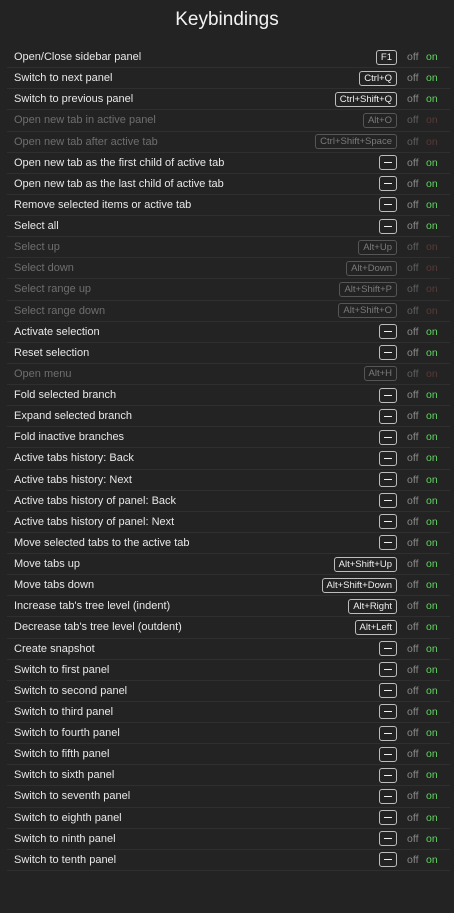 Image resolution: width=454 pixels, height=913 pixels. I want to click on shortcut-key-button: Ctrl+Shift+Space, so click(356, 142).